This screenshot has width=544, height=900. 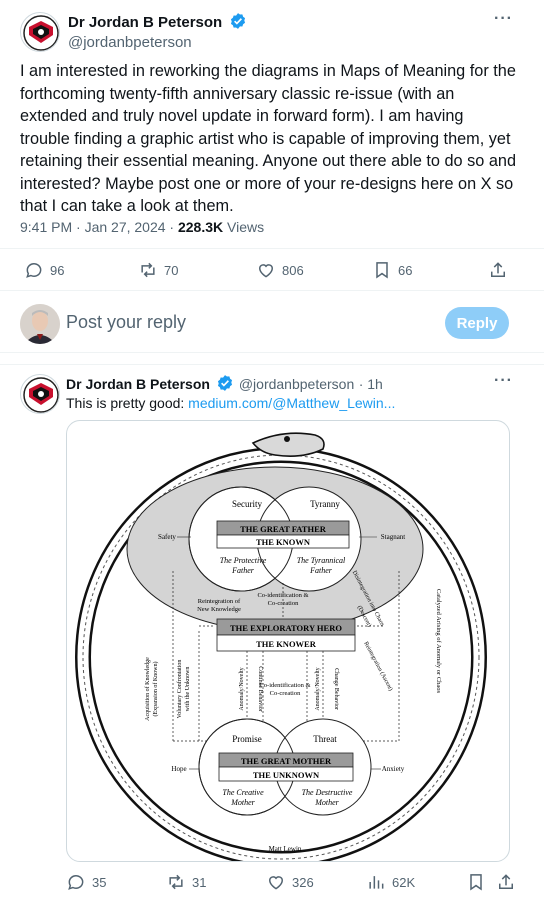 What do you see at coordinates (171, 270) in the screenshot?
I see `repost-count: 70` at bounding box center [171, 270].